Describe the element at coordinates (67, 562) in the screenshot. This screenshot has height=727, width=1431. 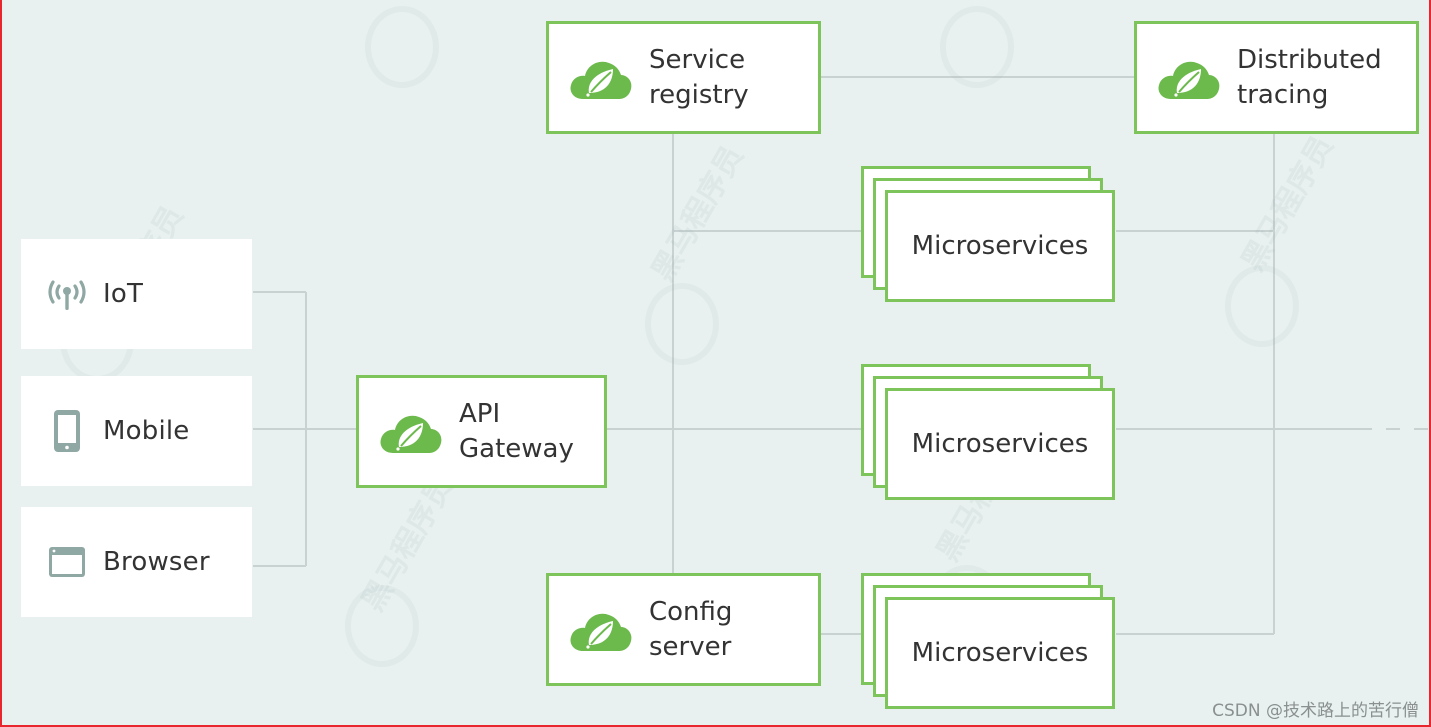
I see `browser-window-icon` at that location.